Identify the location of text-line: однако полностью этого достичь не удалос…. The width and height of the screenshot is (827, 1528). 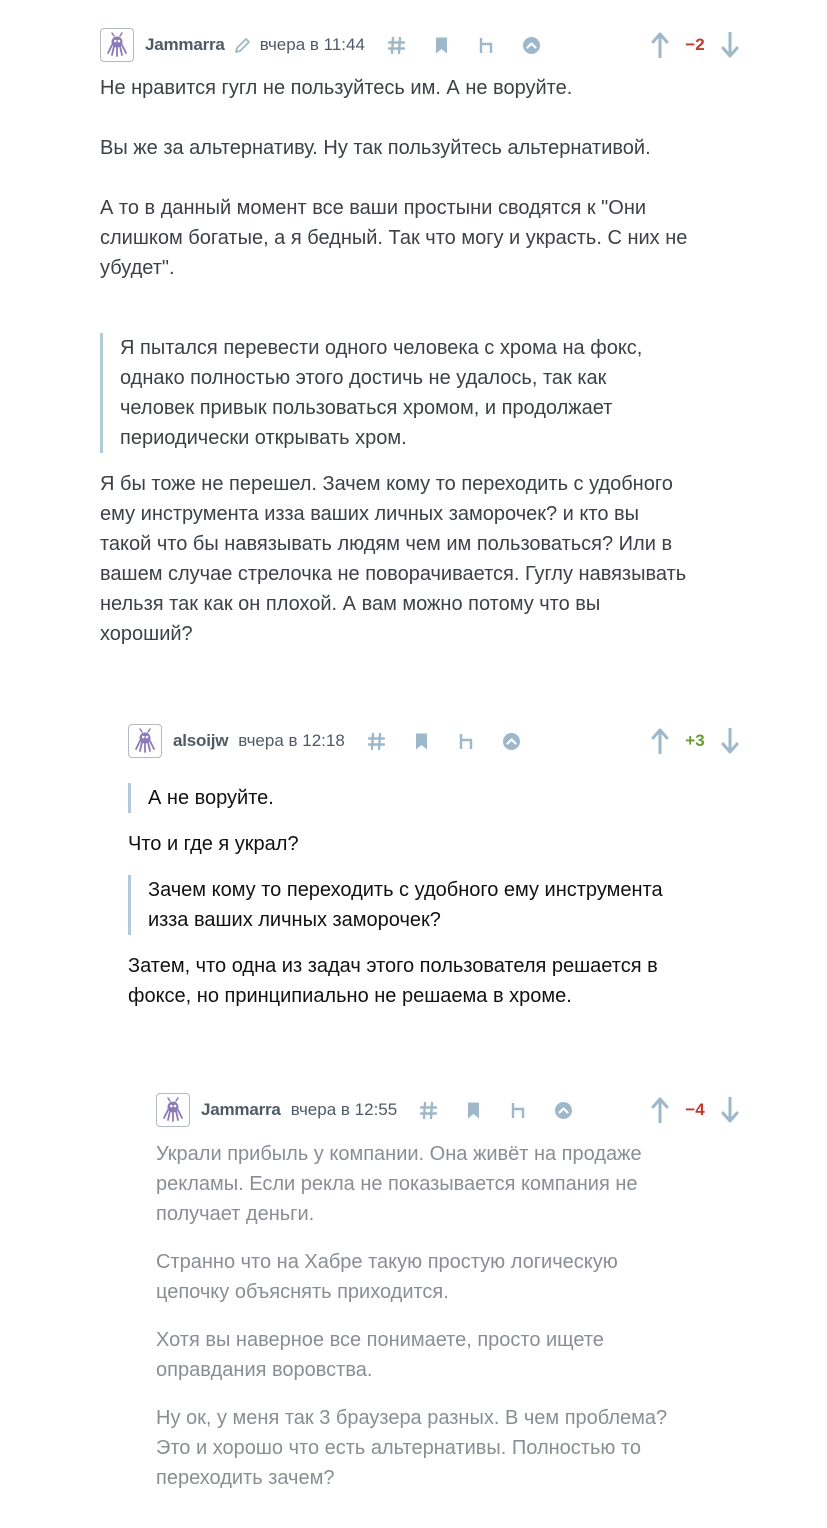
(363, 378).